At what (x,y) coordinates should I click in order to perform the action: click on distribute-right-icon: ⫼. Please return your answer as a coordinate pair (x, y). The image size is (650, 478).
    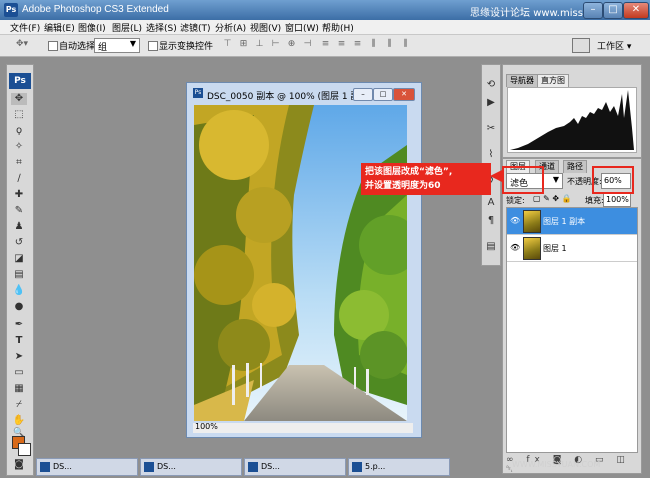
    Looking at the image, I should click on (405, 44).